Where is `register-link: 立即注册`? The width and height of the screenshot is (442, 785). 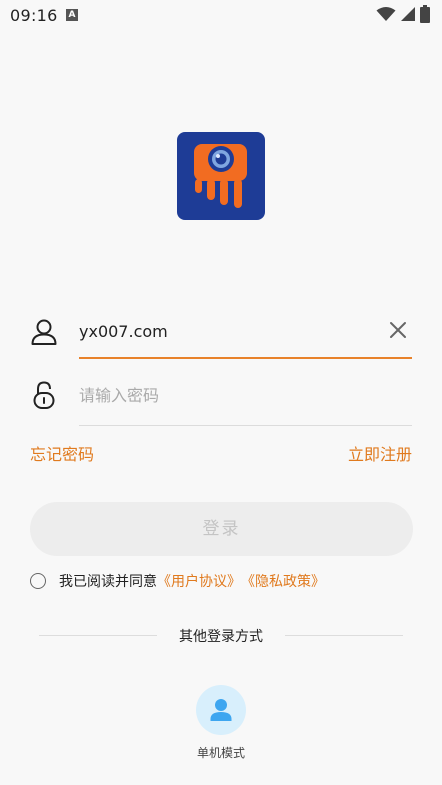
register-link: 立即注册 is located at coordinates (380, 453).